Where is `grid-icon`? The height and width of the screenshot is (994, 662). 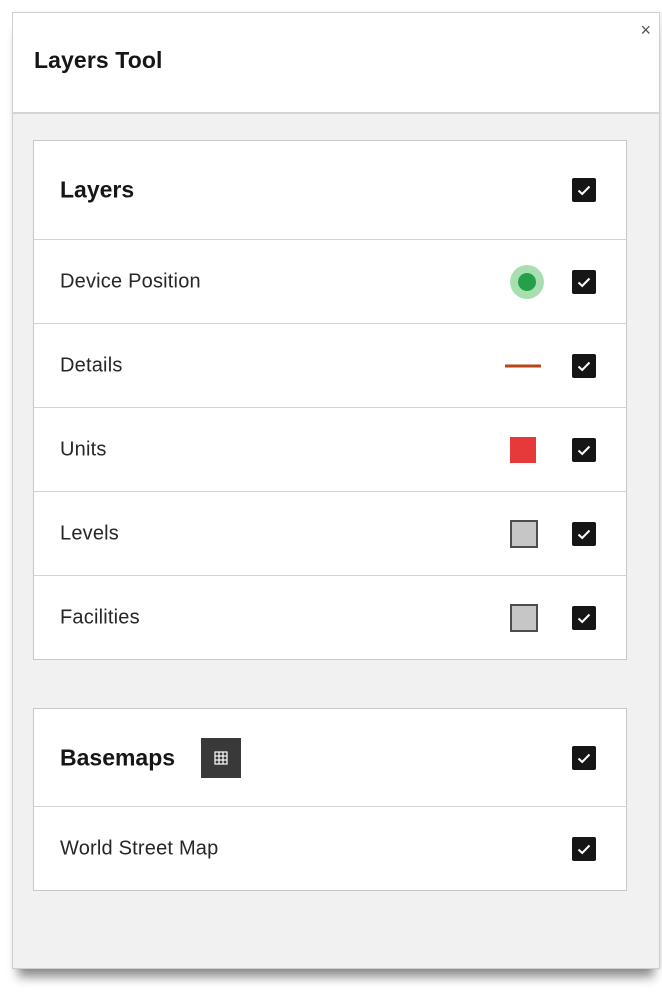
grid-icon is located at coordinates (221, 757).